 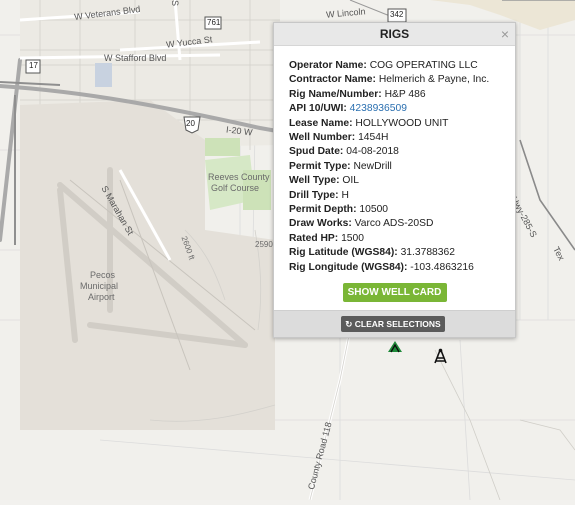 I want to click on detail-value: Helmerich & Payne, Inc., so click(x=434, y=80).